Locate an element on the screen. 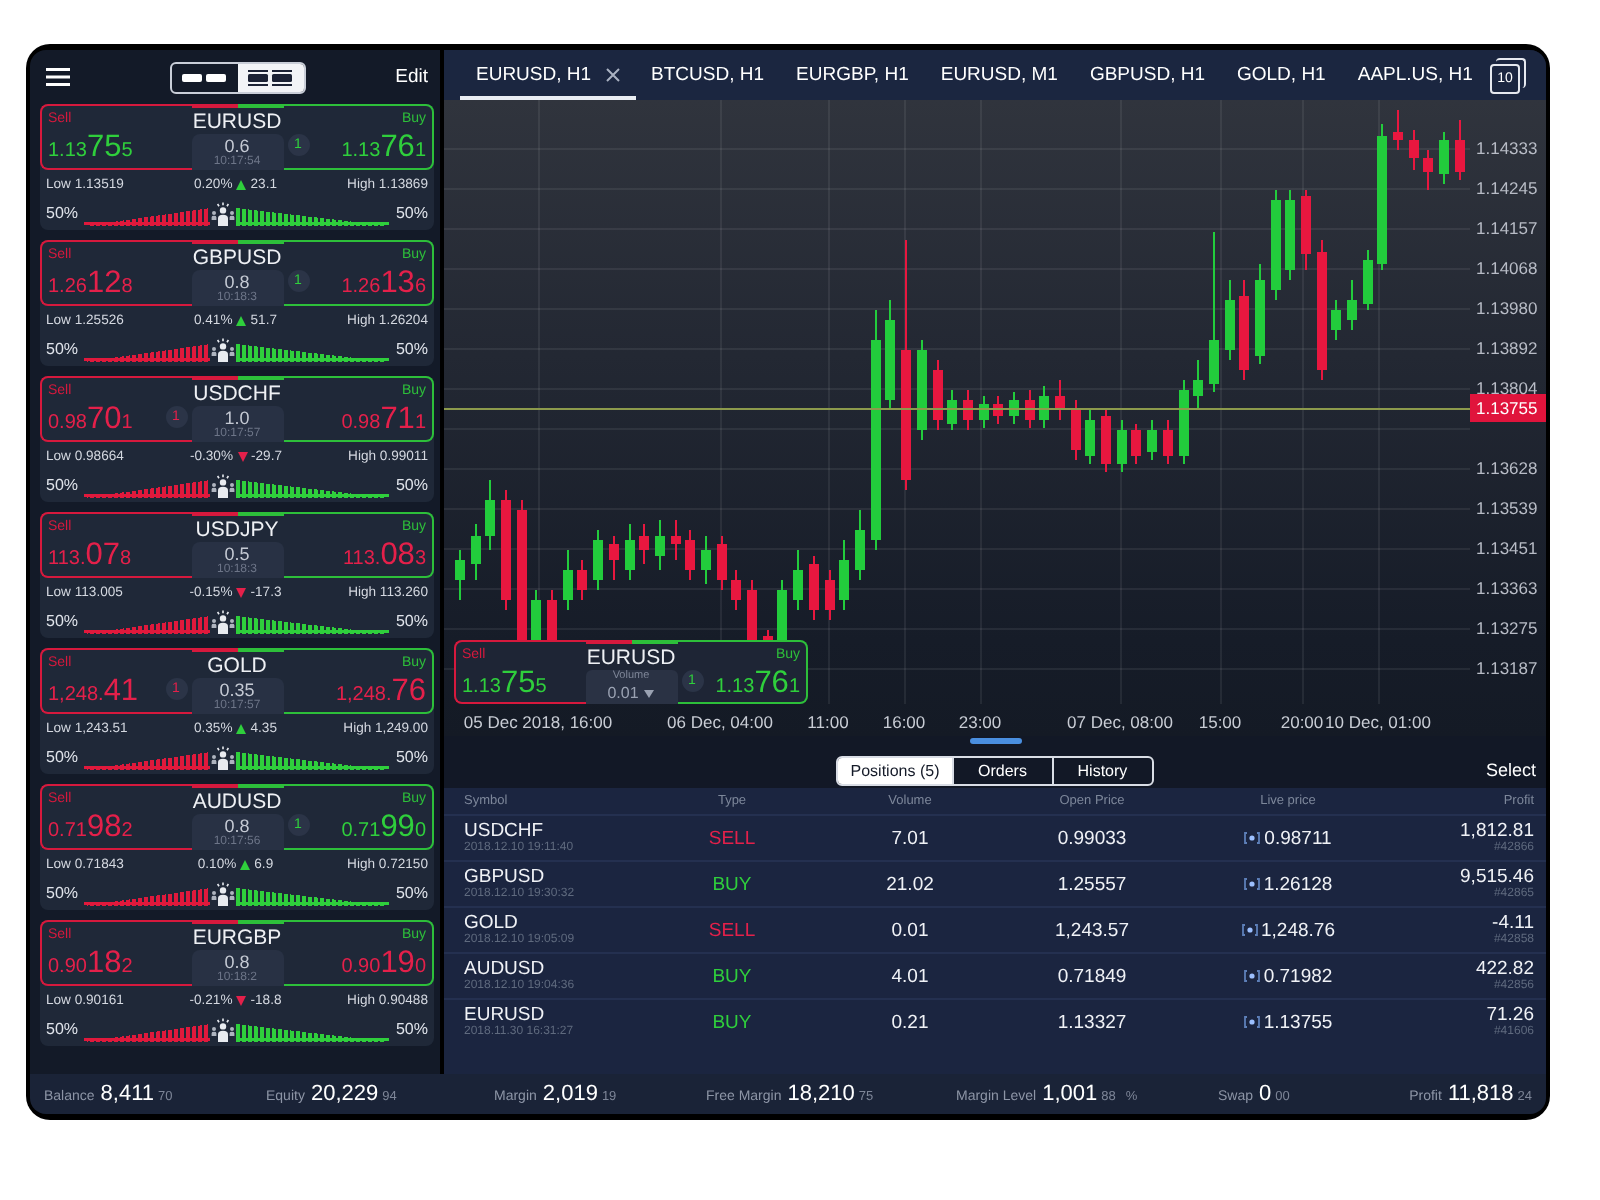 Image resolution: width=1600 pixels, height=1200 pixels. drag-handle is located at coordinates (995, 741).